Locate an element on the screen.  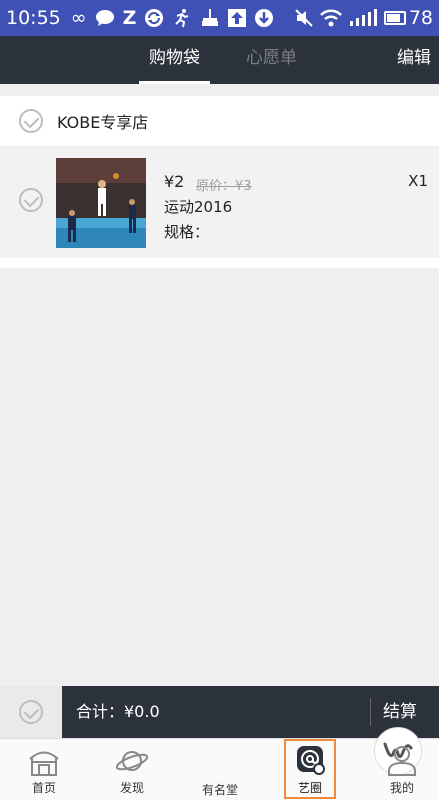
nav-label-home: 首页 is located at coordinates (43, 788).